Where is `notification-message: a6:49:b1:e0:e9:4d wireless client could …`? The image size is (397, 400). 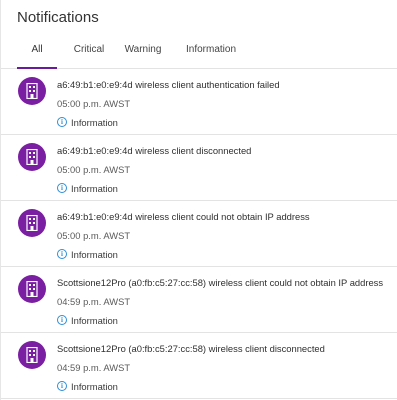 notification-message: a6:49:b1:e0:e9:4d wireless client could … is located at coordinates (183, 216).